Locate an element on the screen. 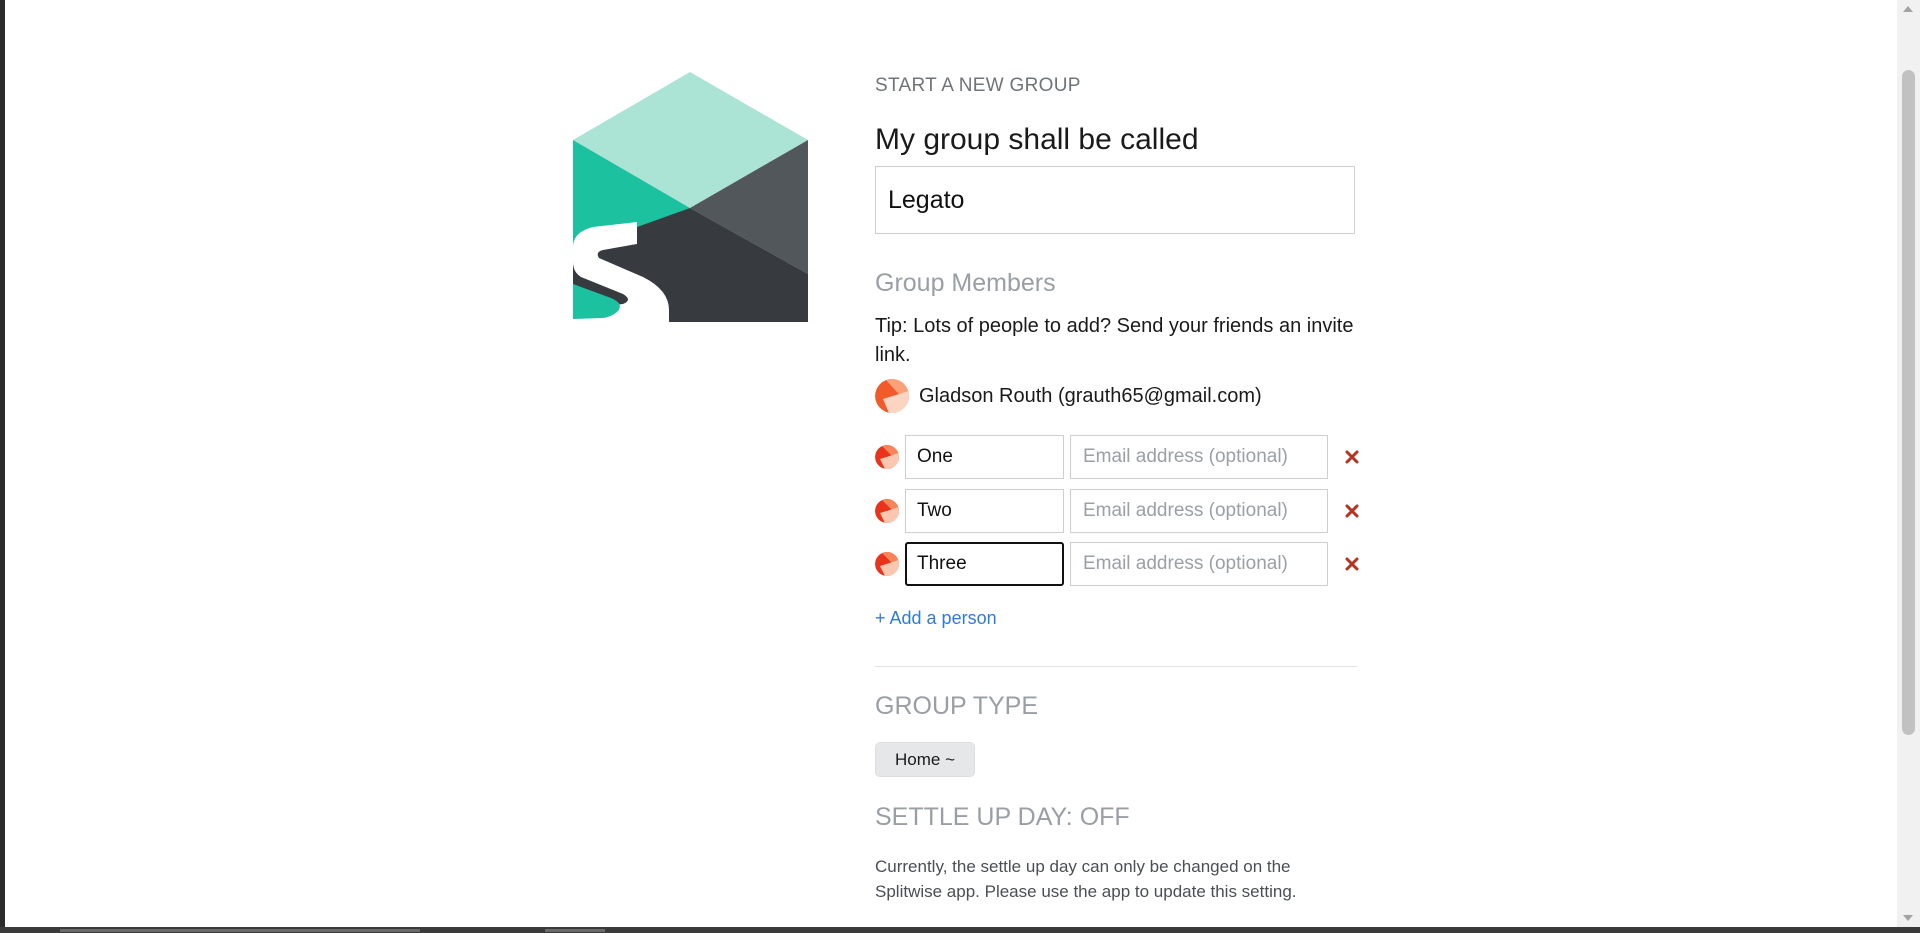 The image size is (1920, 933). group-type-label: GROUP TYPE is located at coordinates (957, 706).